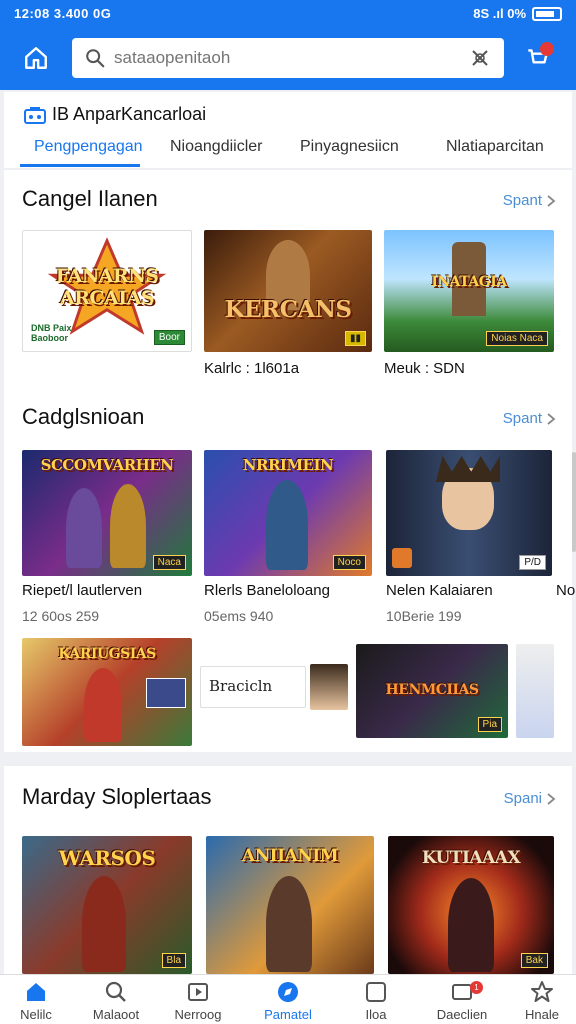  Describe the element at coordinates (462, 1000) in the screenshot. I see `nav-item-6: 1 Daeclien` at that location.